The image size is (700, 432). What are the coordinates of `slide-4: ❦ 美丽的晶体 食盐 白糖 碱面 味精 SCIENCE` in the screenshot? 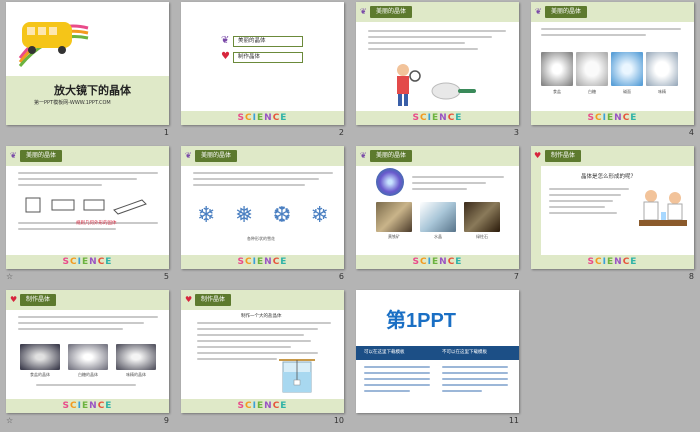 It's located at (612, 63).